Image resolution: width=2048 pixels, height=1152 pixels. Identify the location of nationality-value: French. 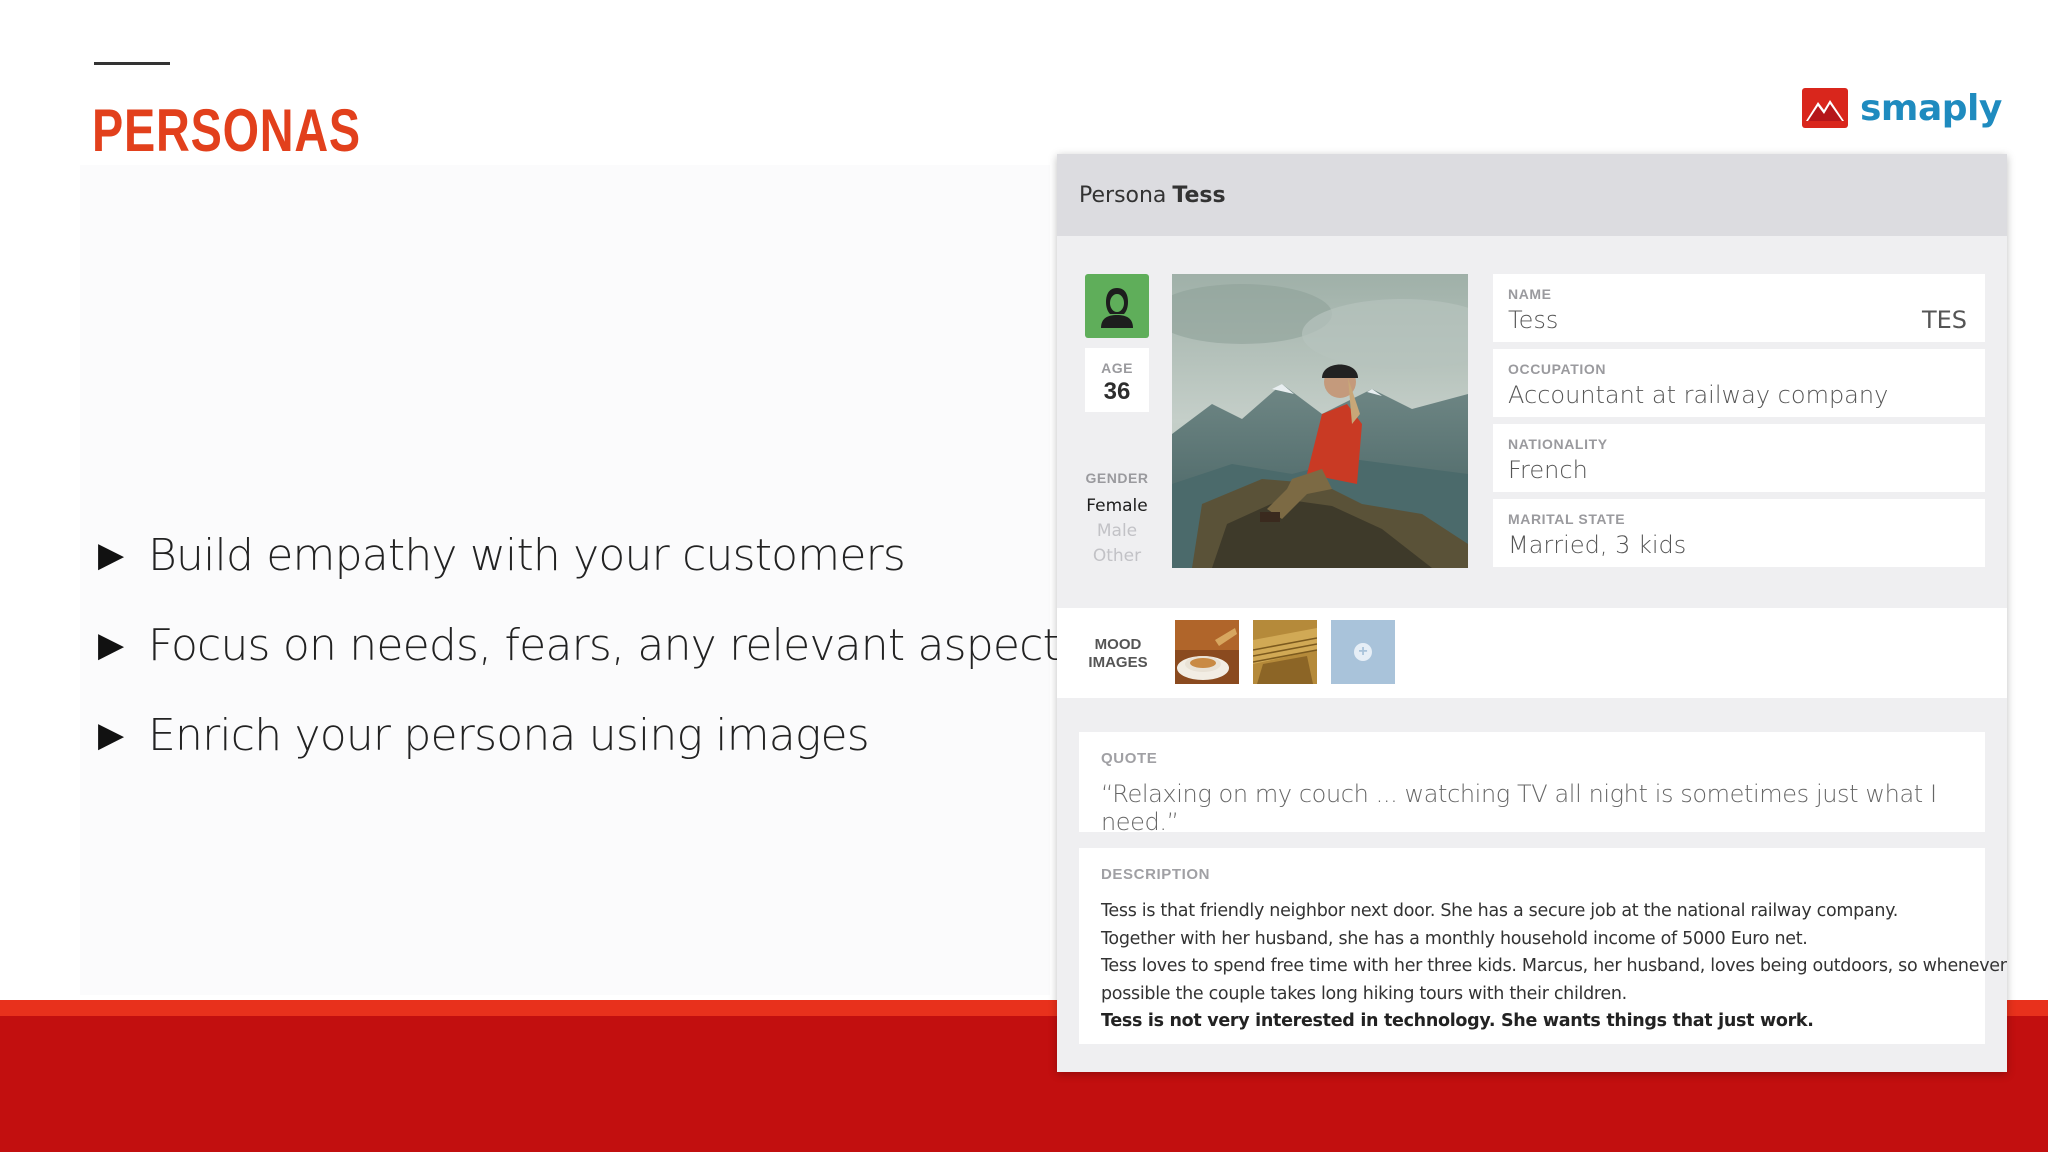
(1548, 470).